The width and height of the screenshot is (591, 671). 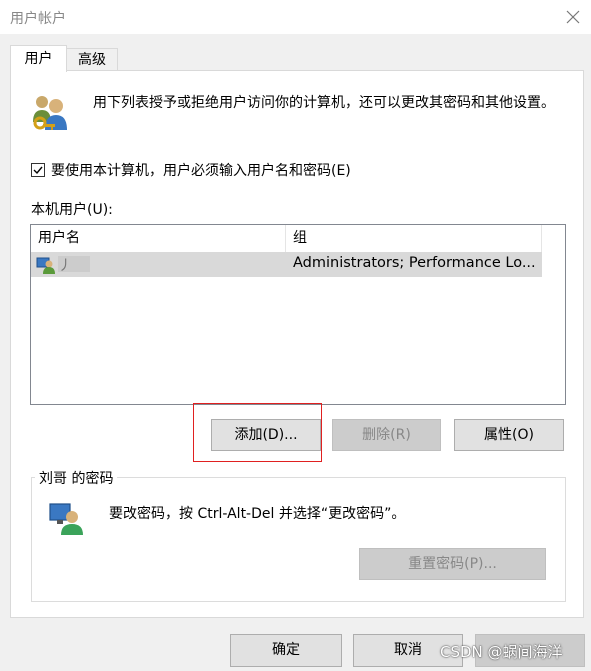 What do you see at coordinates (295, 17) in the screenshot?
I see `title-bar` at bounding box center [295, 17].